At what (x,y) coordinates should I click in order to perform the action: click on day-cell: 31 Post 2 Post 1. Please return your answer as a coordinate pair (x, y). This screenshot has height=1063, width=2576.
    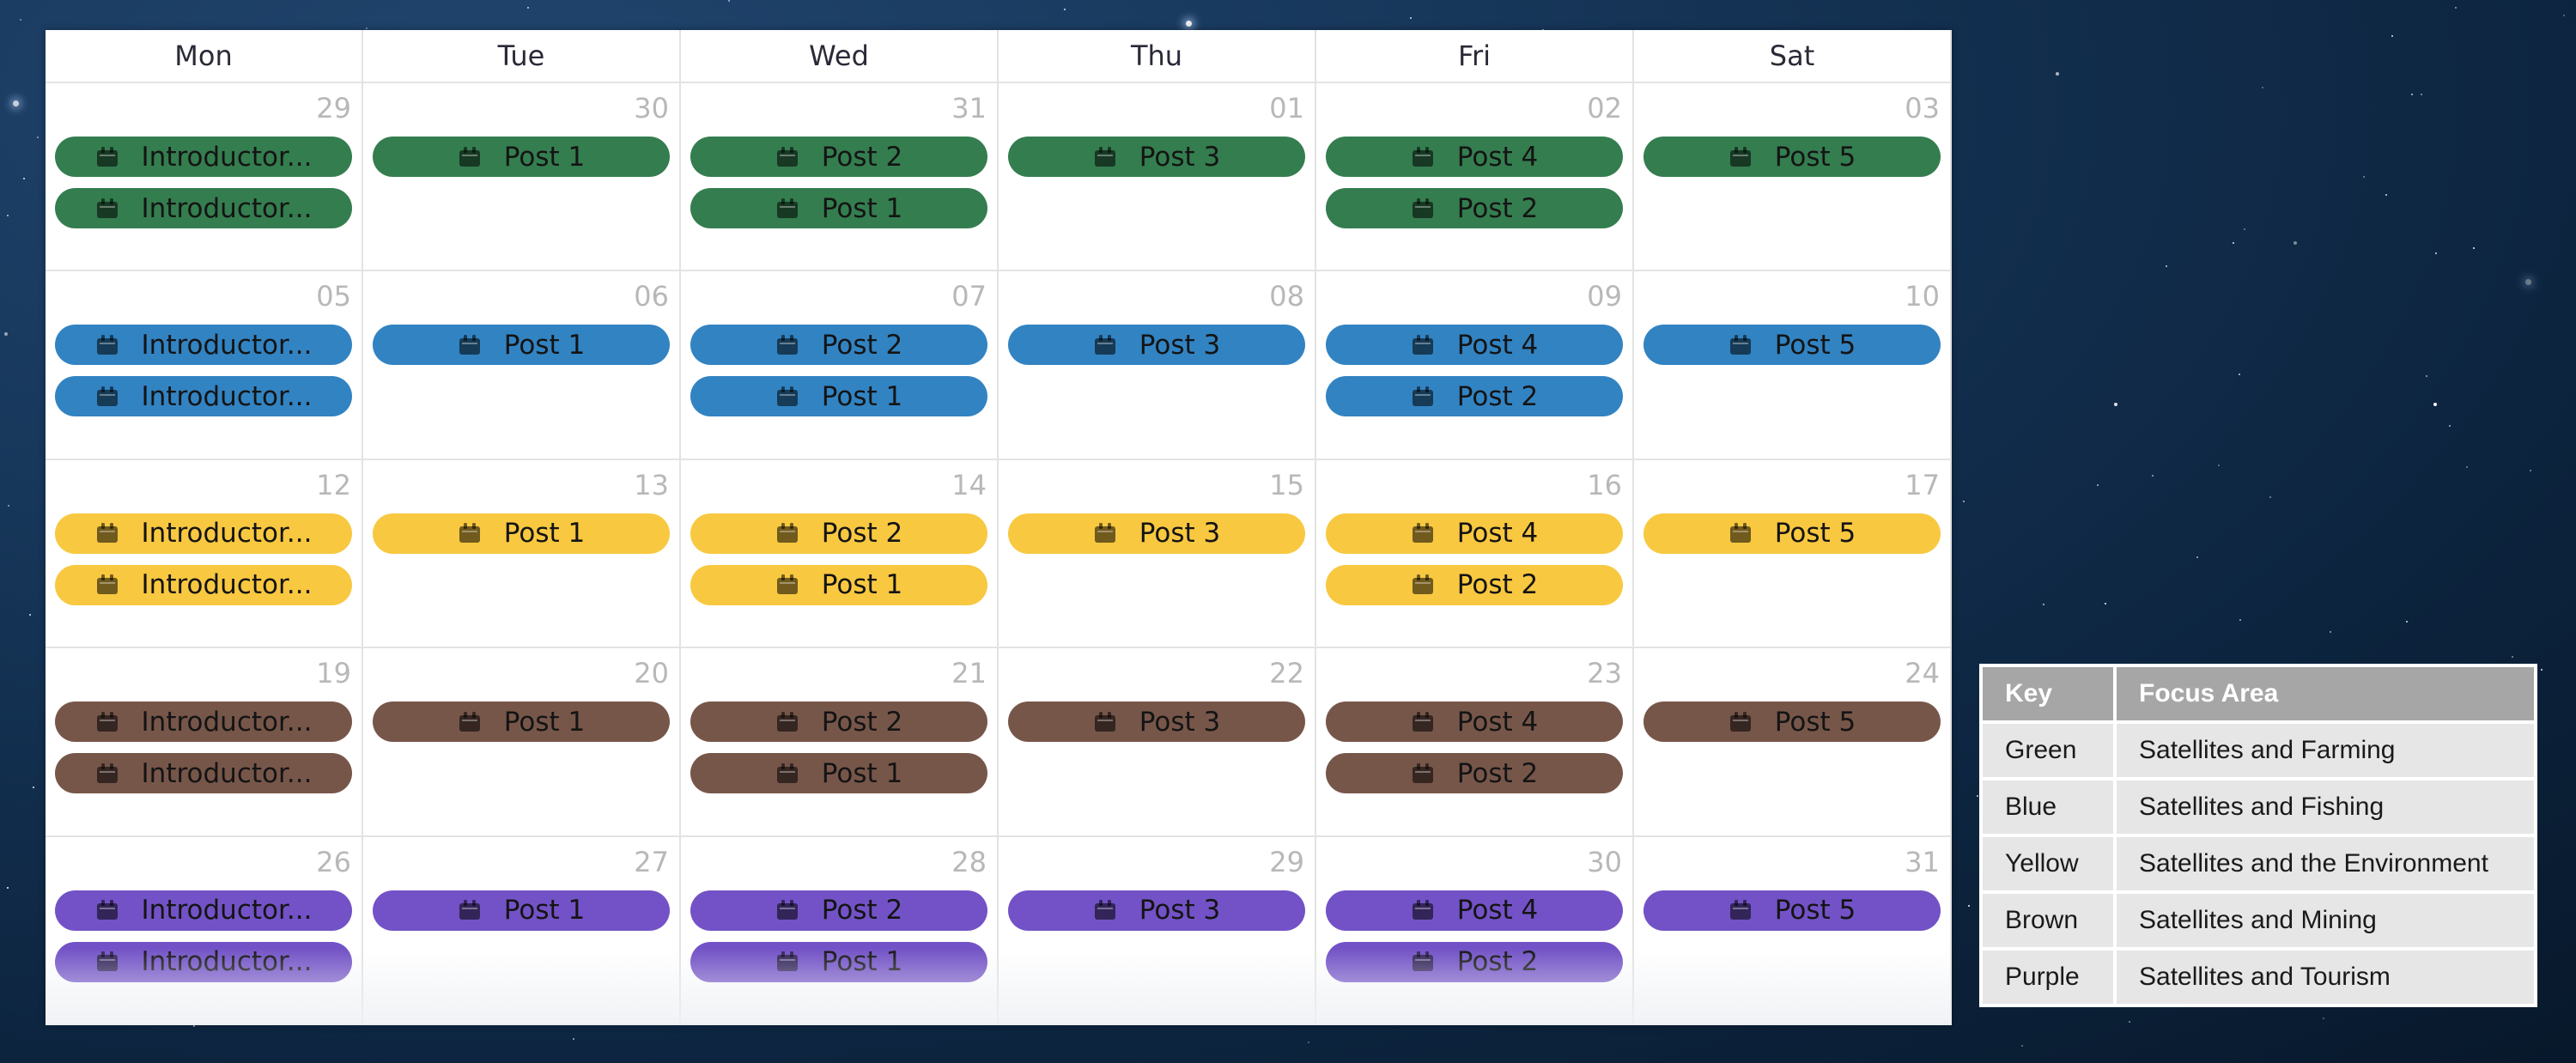
    Looking at the image, I should click on (840, 177).